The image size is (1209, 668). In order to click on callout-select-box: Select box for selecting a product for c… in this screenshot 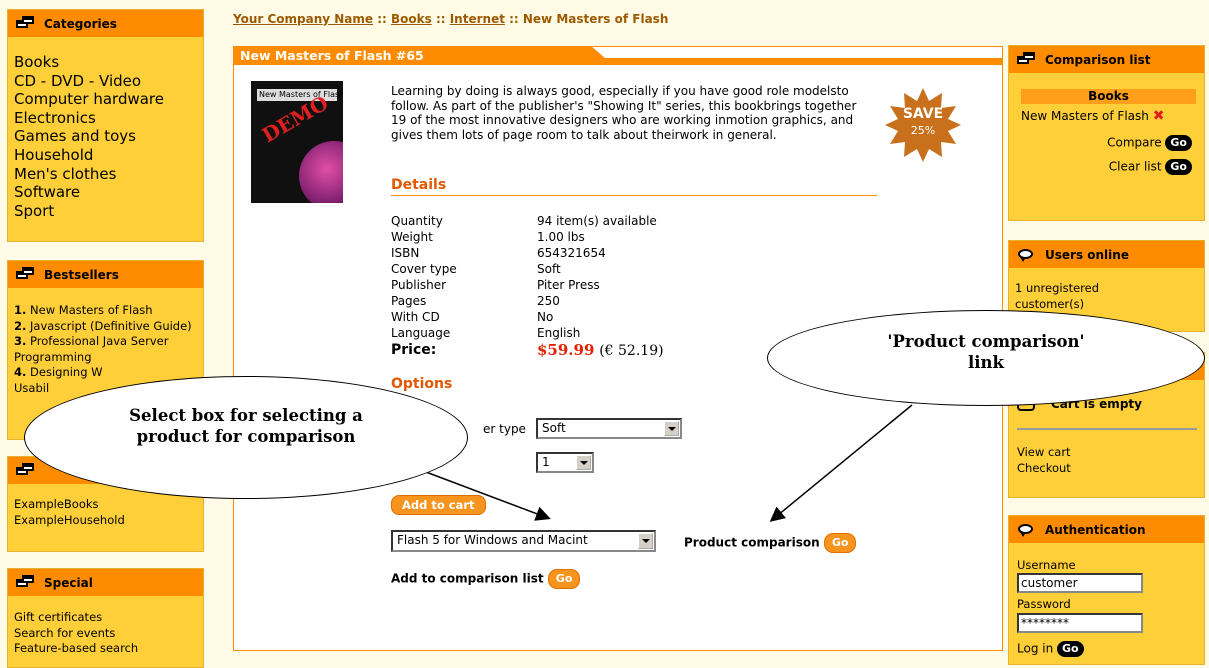, I will do `click(246, 437)`.